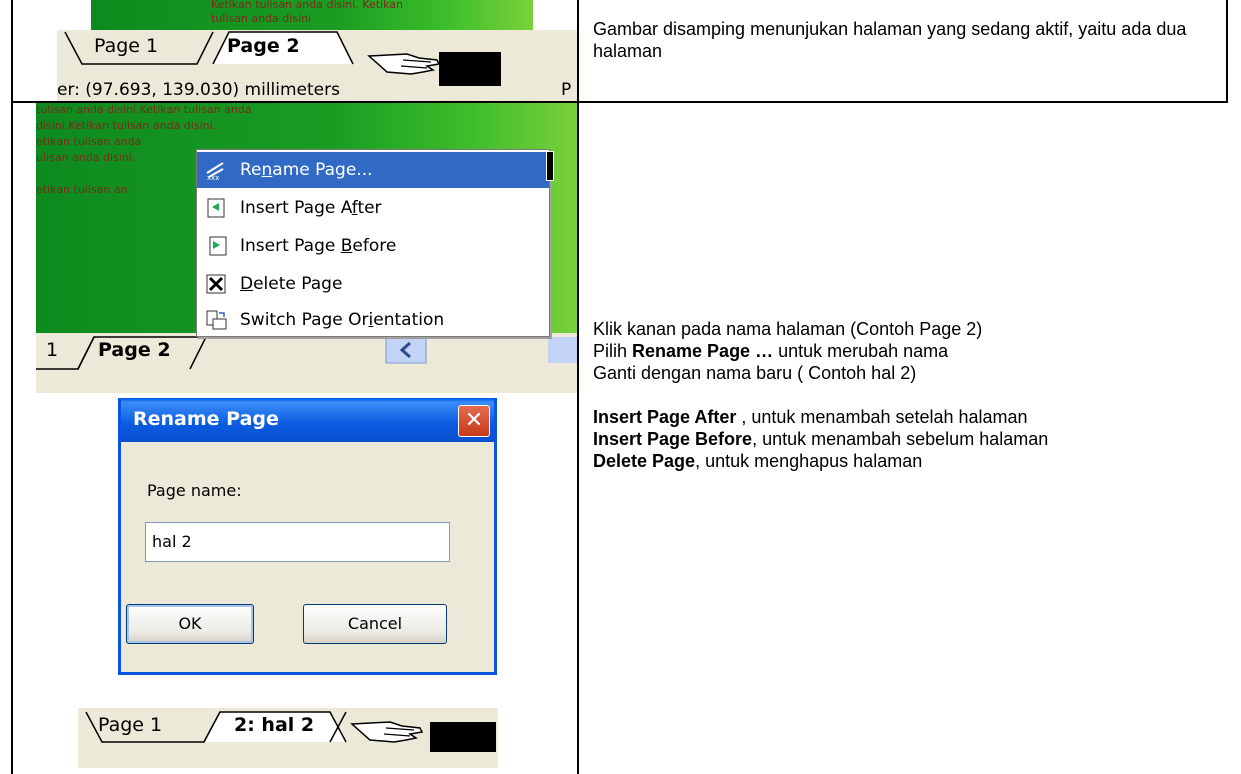  I want to click on close-icon: ✕, so click(474, 421).